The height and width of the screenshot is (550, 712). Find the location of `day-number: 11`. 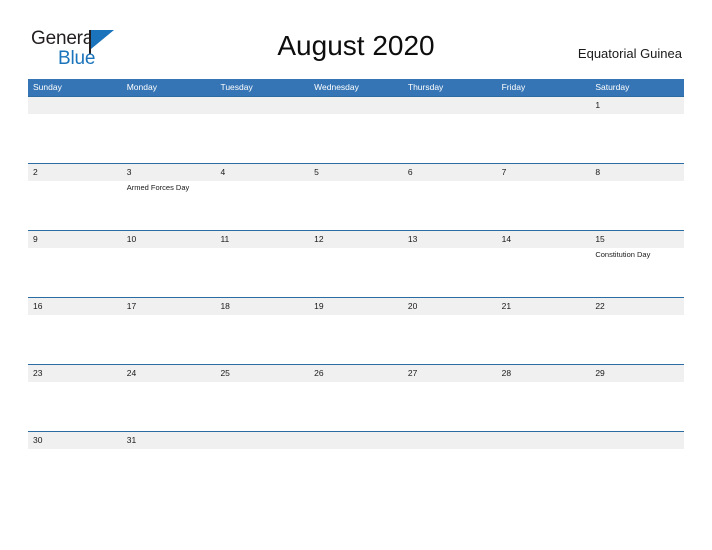

day-number: 11 is located at coordinates (225, 239).